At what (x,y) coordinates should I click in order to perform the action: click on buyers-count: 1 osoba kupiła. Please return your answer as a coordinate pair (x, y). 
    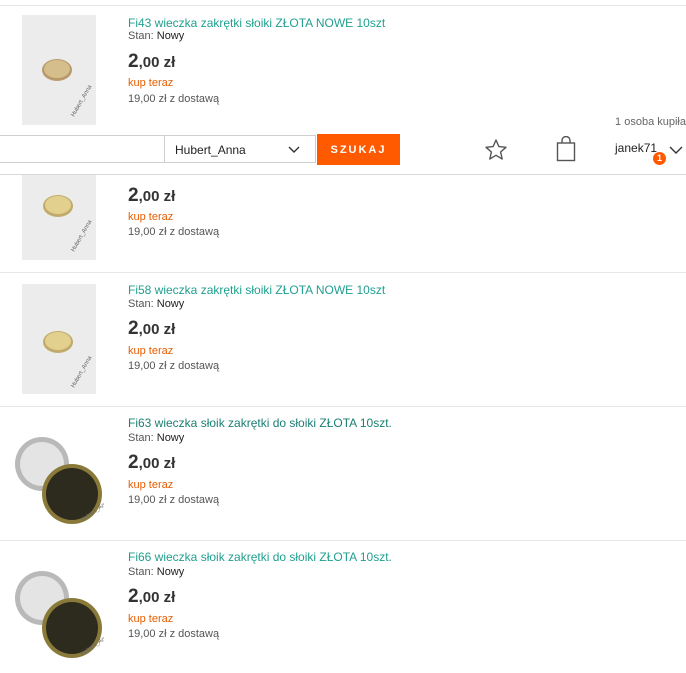
    Looking at the image, I should click on (650, 122).